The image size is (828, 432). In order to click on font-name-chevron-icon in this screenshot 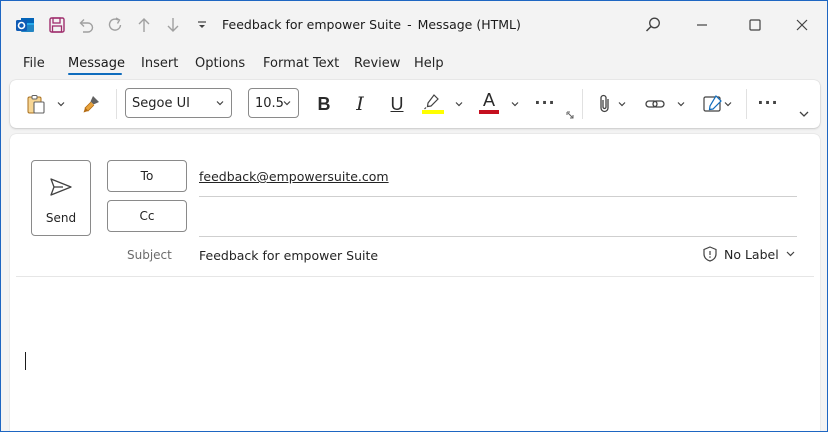, I will do `click(220, 104)`.